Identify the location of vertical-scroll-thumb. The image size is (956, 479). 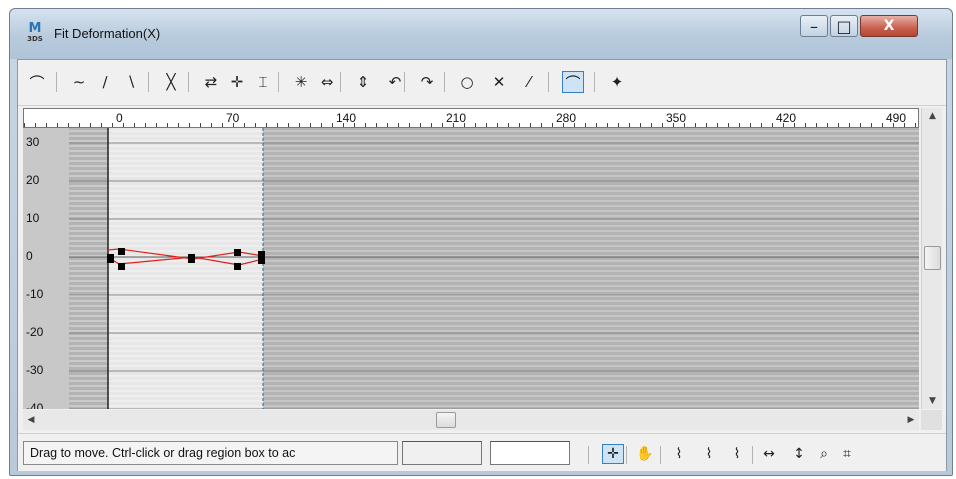
(932, 258).